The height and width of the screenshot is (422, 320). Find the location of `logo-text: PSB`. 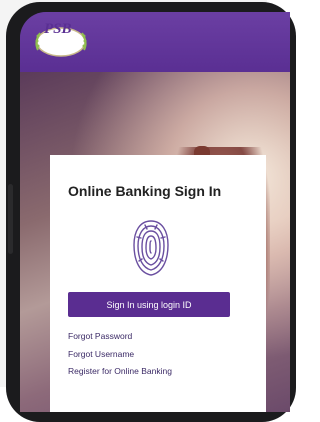

logo-text: PSB is located at coordinates (58, 29).